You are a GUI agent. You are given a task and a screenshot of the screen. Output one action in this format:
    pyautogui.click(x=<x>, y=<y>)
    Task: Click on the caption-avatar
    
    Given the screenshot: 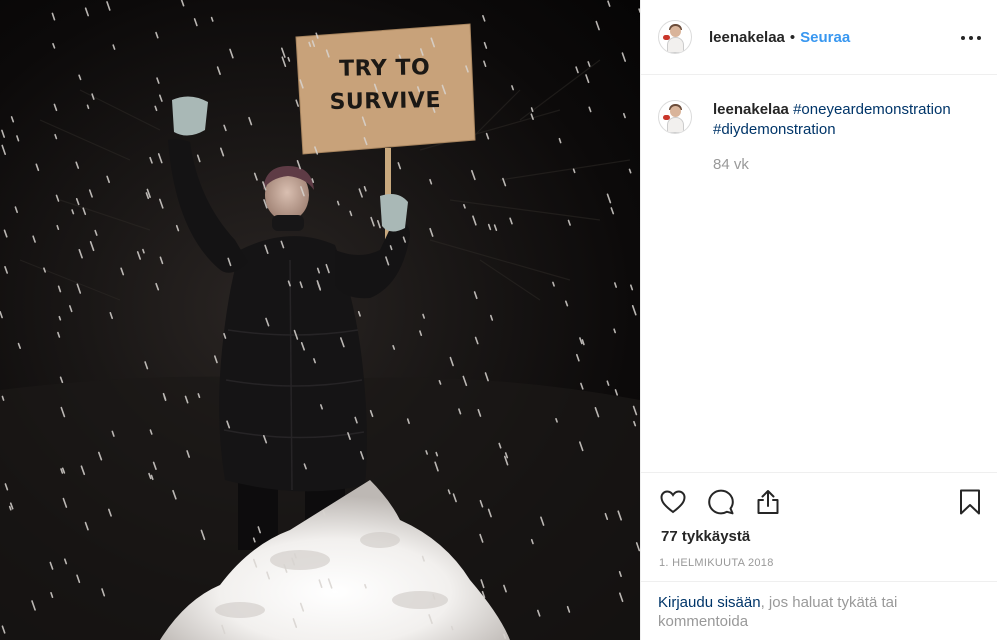 What is the action you would take?
    pyautogui.click(x=675, y=117)
    